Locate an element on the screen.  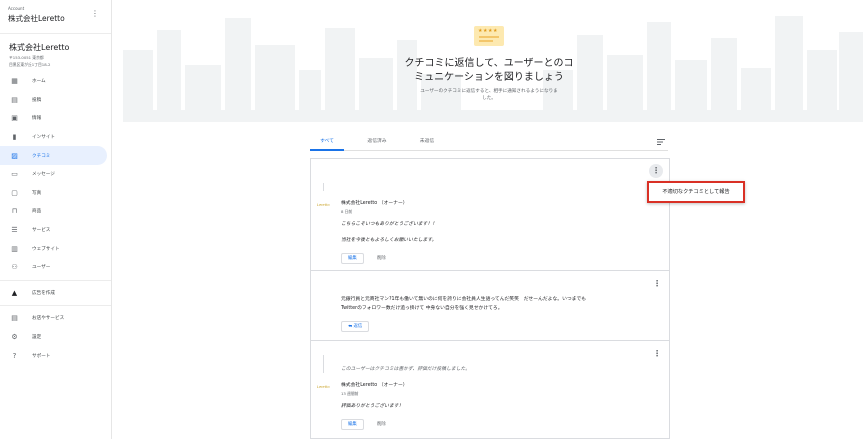
reply-time: 8 日前 is located at coordinates (347, 211).